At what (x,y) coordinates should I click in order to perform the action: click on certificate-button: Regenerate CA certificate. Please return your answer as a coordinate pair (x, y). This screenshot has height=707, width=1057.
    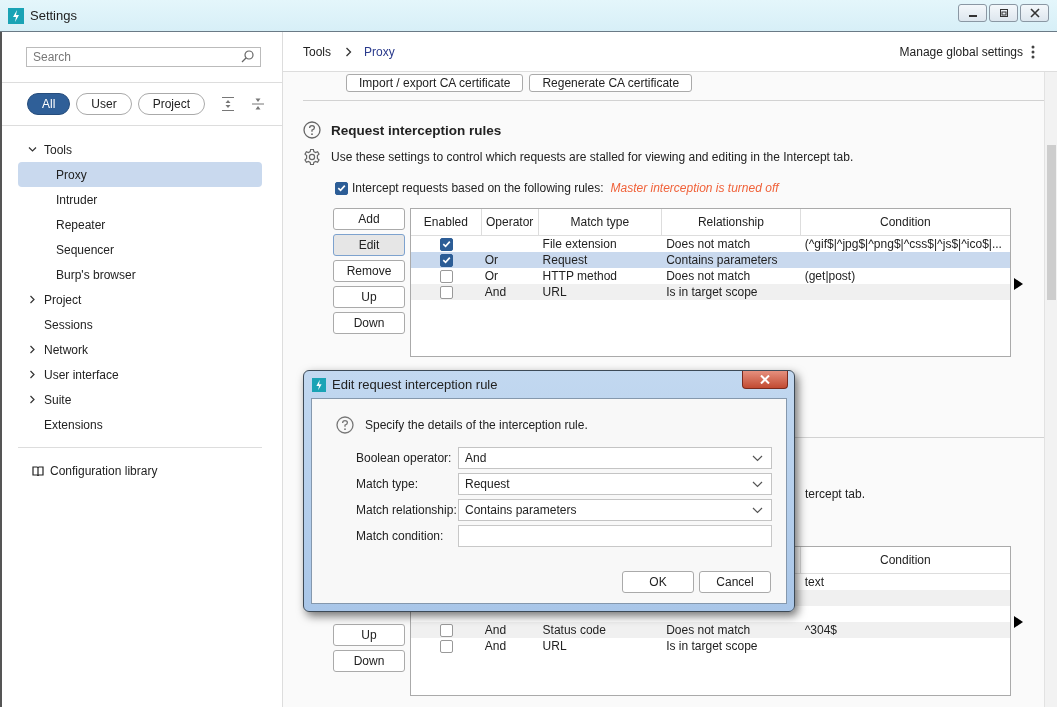
    Looking at the image, I should click on (611, 83).